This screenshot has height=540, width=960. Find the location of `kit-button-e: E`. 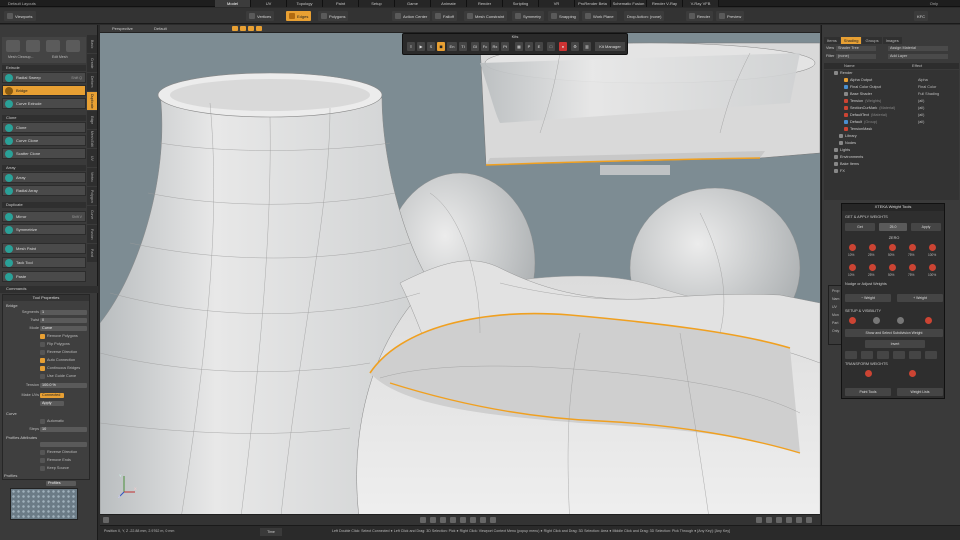

kit-button-e: E is located at coordinates (539, 46).